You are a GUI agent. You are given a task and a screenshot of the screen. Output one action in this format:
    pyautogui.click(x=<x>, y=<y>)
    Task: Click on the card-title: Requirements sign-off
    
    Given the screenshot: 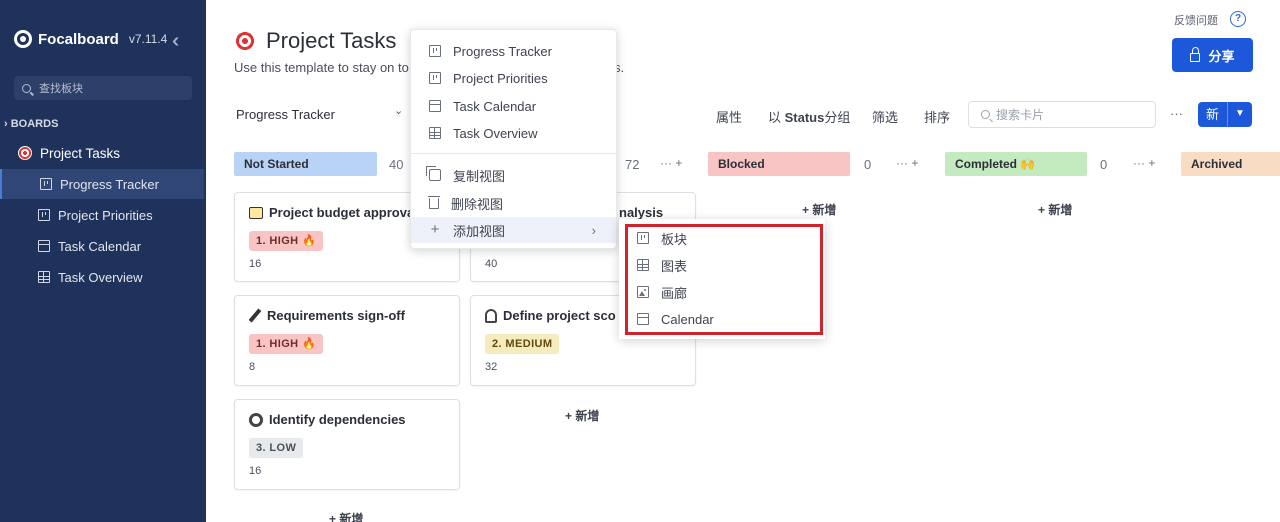 What is the action you would take?
    pyautogui.click(x=349, y=315)
    